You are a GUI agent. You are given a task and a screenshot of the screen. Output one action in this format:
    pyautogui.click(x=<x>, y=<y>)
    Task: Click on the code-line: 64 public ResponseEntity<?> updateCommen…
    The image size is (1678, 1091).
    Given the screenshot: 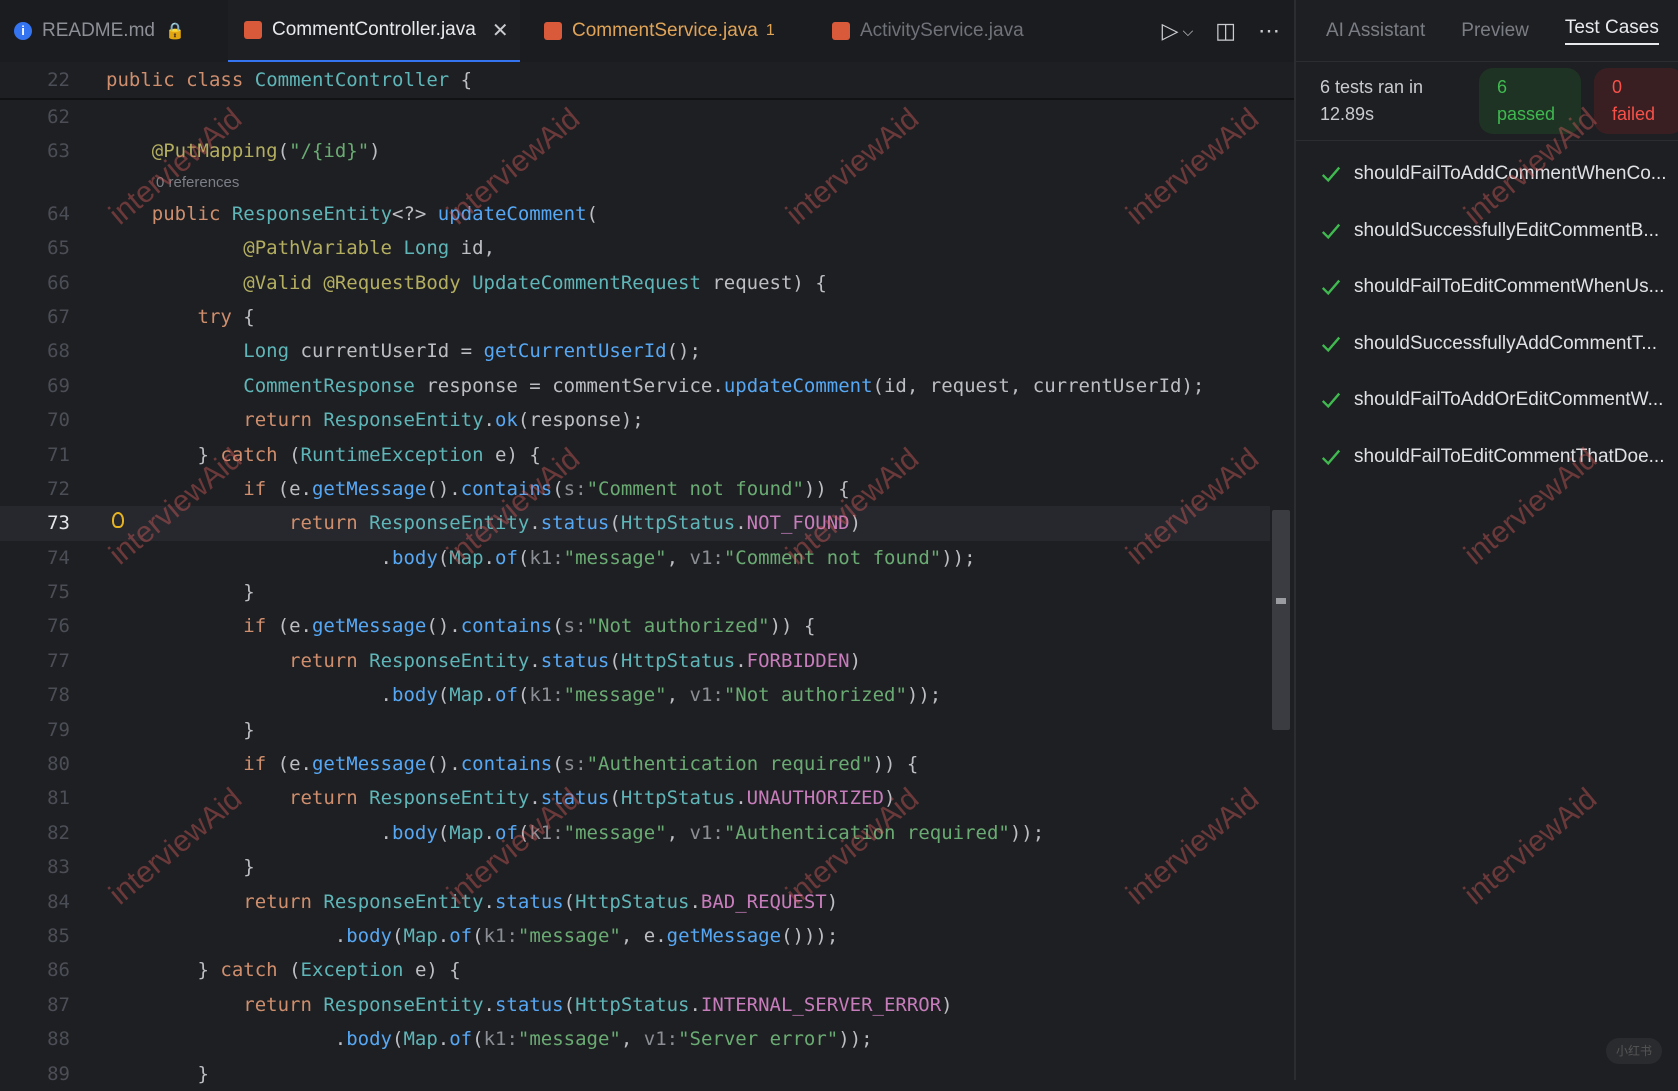 What is the action you would take?
    pyautogui.click(x=635, y=214)
    